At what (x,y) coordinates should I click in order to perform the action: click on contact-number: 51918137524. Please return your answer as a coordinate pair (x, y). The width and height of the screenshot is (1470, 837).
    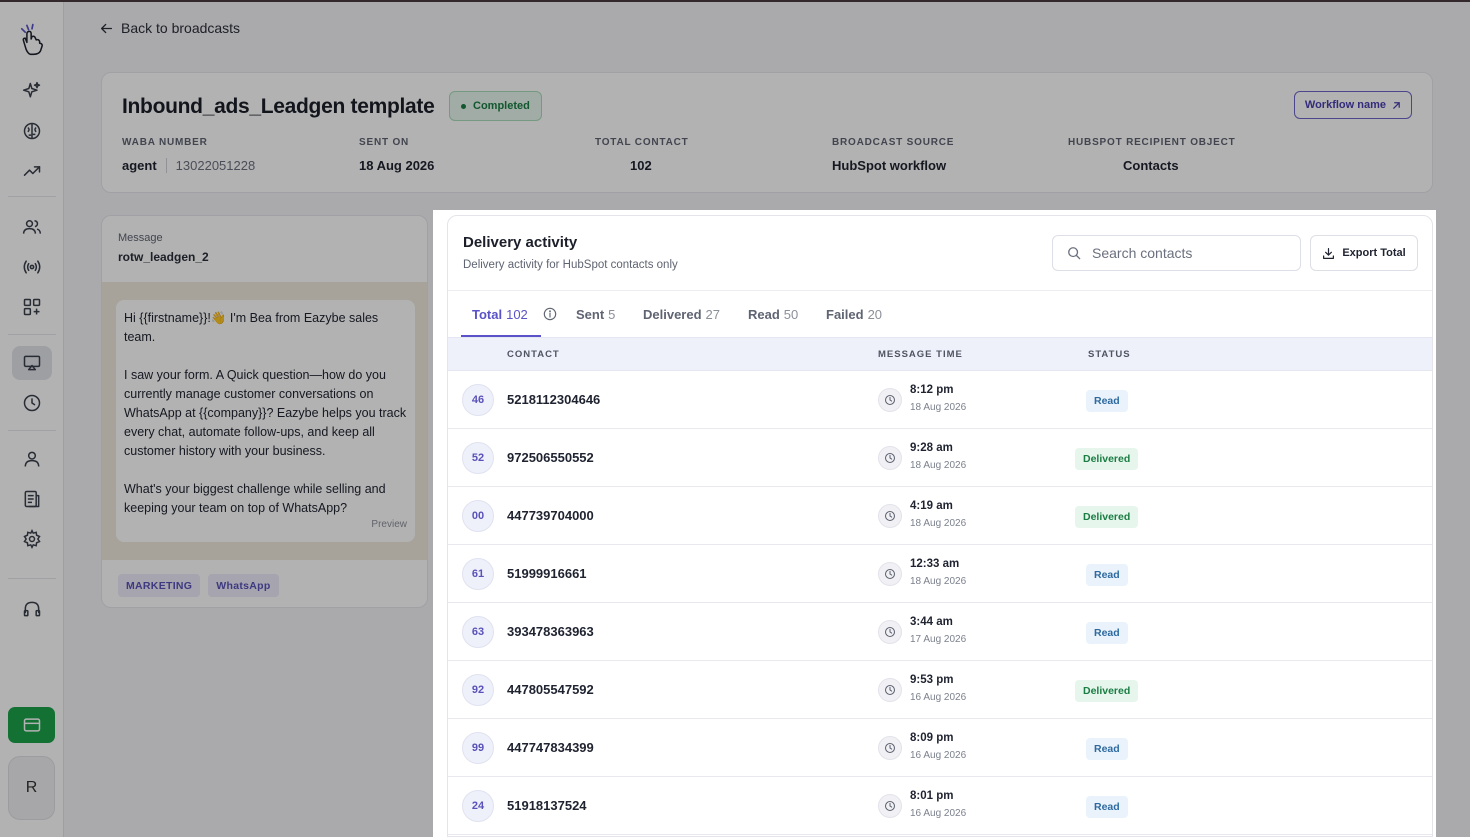
    Looking at the image, I should click on (547, 805).